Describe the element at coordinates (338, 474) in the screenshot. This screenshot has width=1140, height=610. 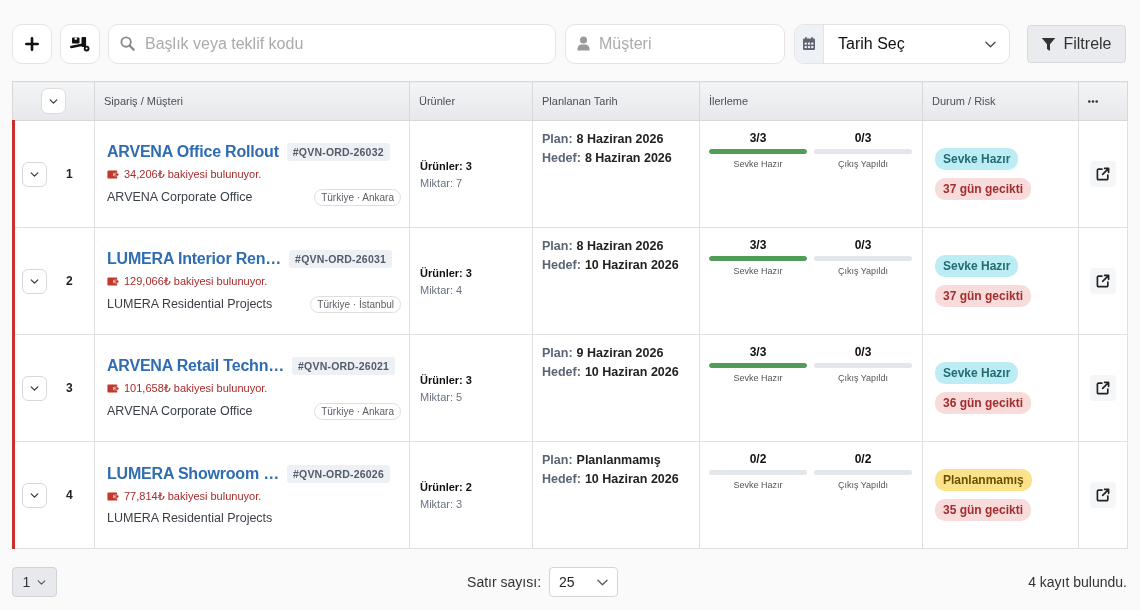
I see `order-code: #QVN-ORD-26026` at that location.